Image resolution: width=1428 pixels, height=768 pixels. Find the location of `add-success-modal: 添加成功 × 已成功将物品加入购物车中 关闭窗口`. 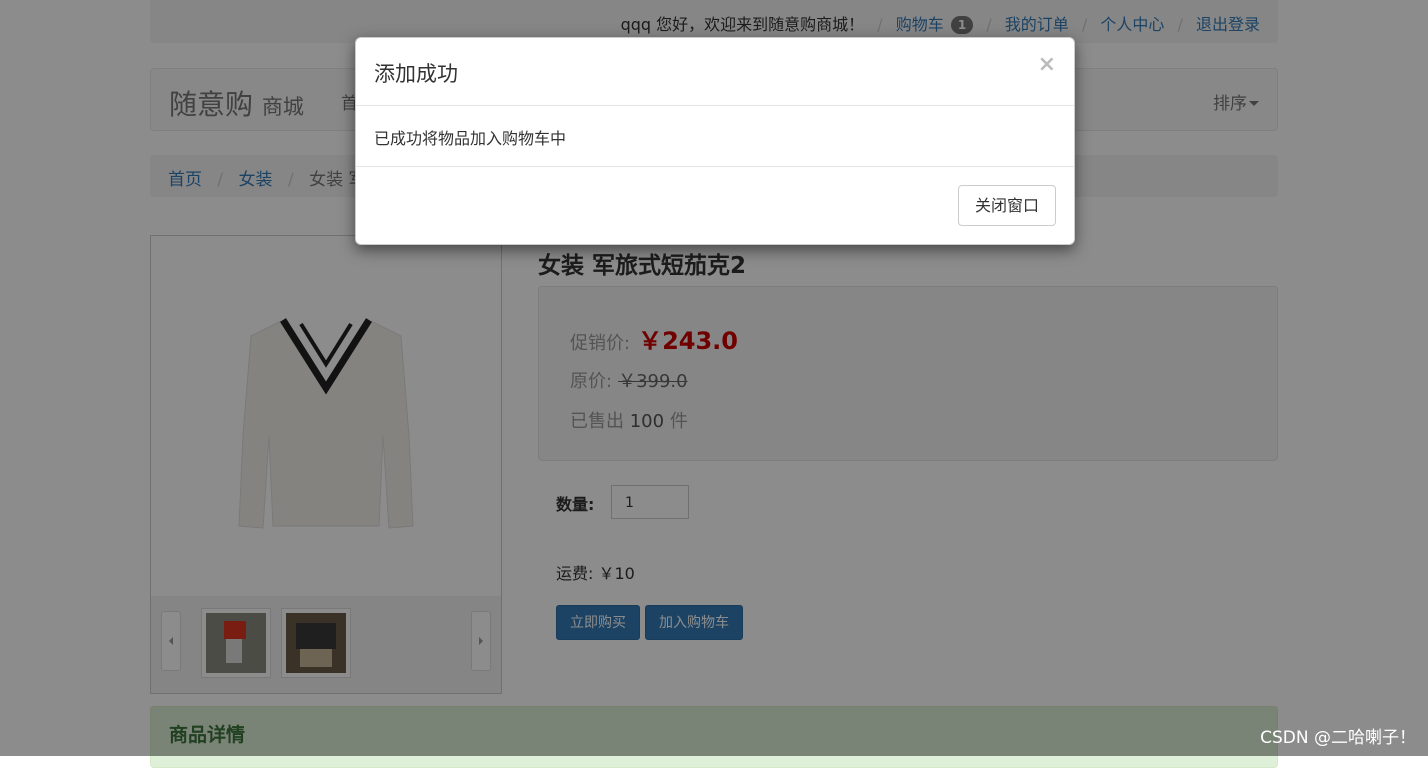

add-success-modal: 添加成功 × 已成功将物品加入购物车中 关闭窗口 is located at coordinates (715, 141).